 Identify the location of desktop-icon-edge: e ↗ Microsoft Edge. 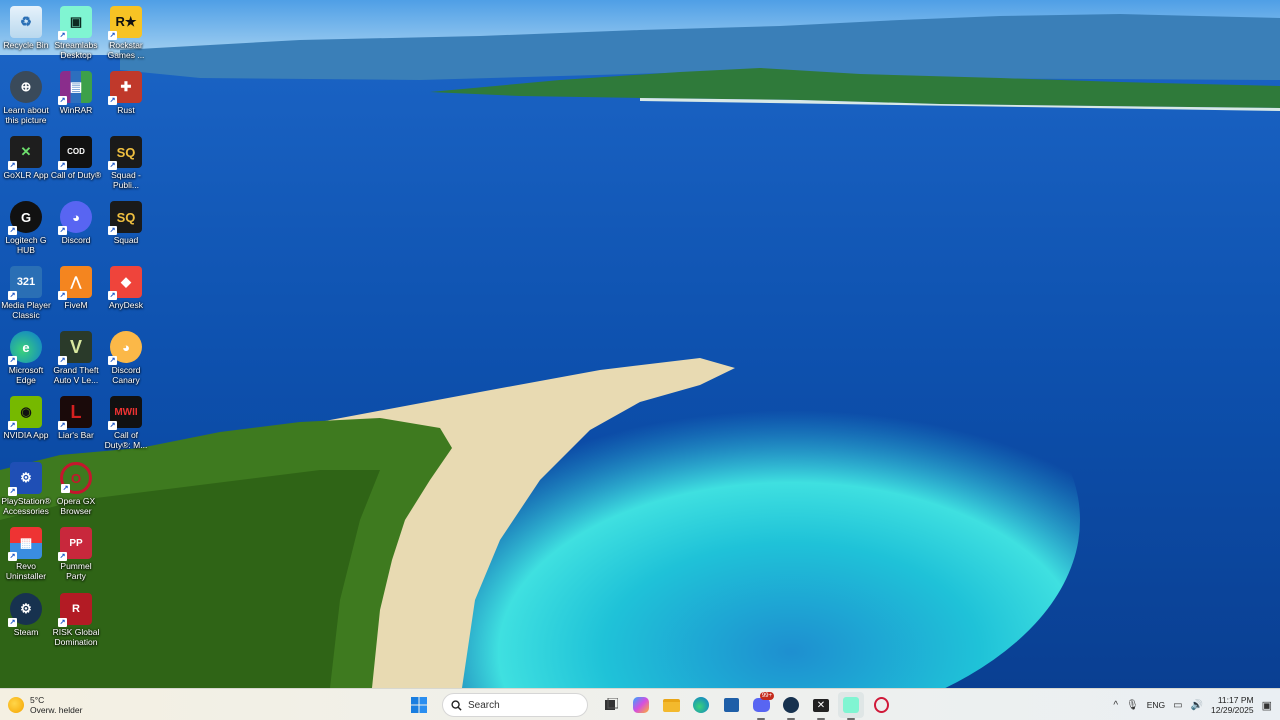
(26, 358).